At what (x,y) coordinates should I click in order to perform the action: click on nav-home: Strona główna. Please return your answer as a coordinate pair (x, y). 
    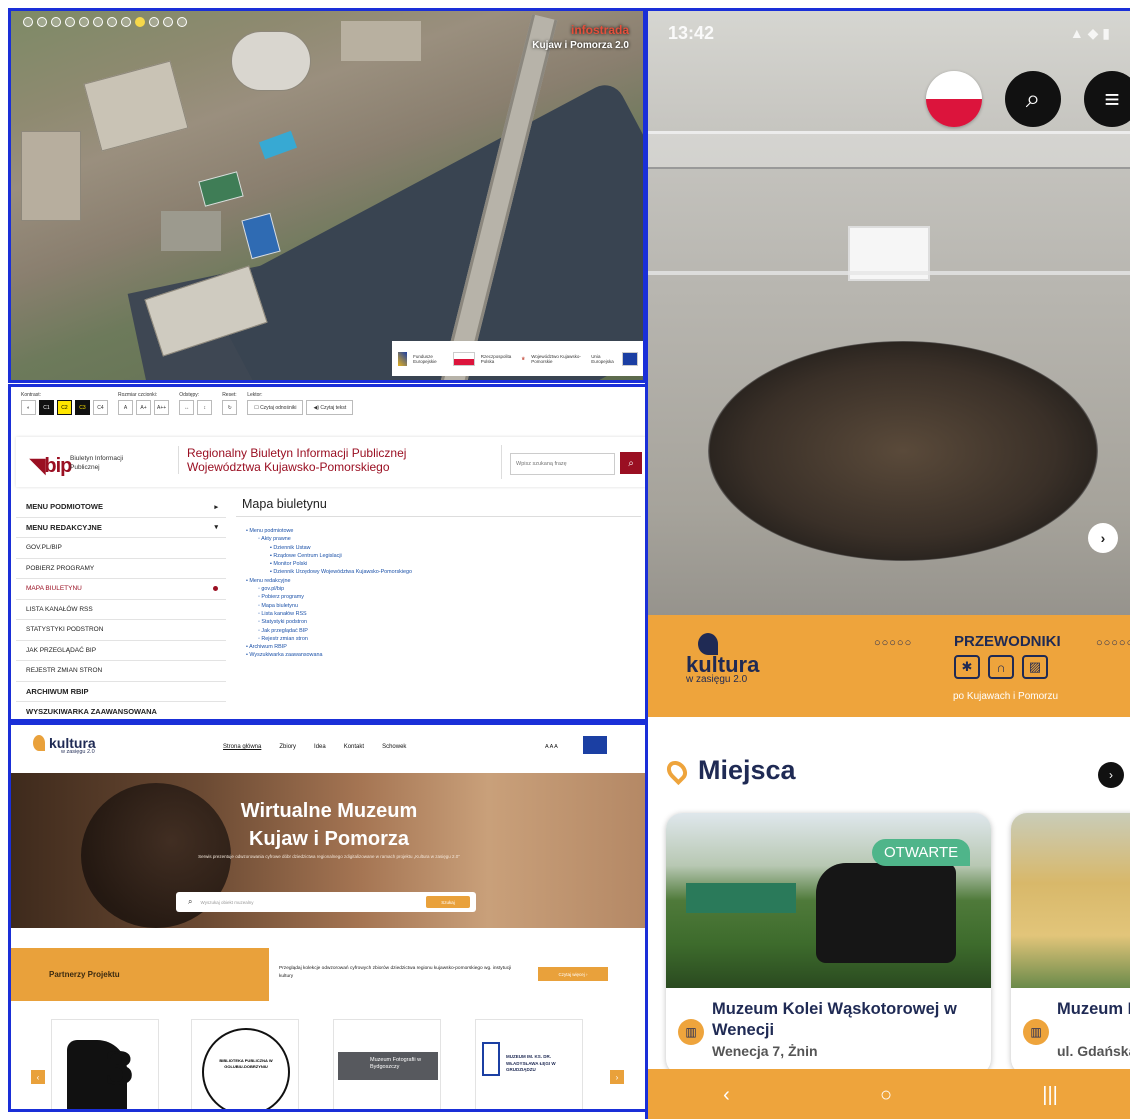
    Looking at the image, I should click on (242, 747).